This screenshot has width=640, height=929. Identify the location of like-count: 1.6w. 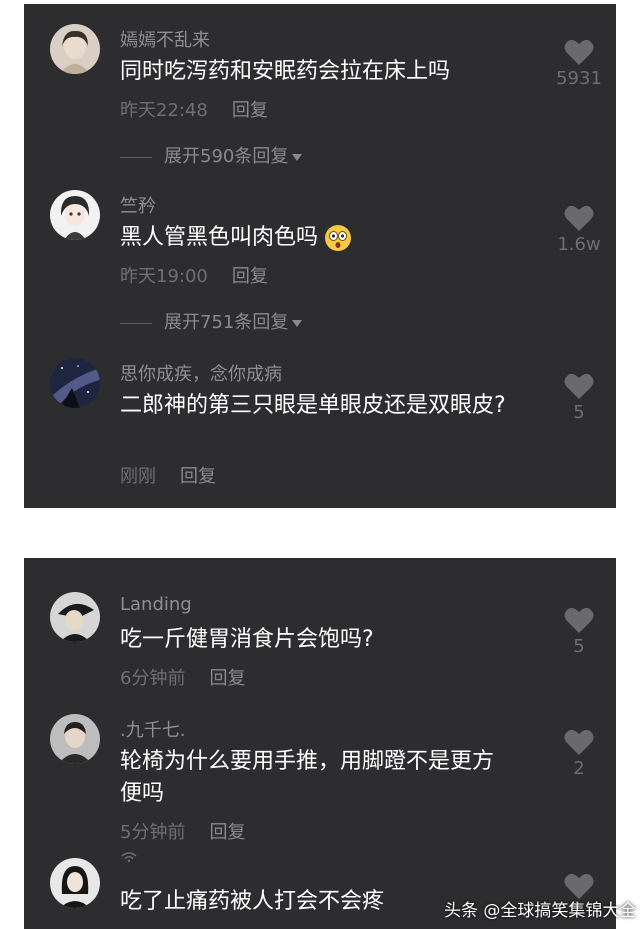
(579, 244).